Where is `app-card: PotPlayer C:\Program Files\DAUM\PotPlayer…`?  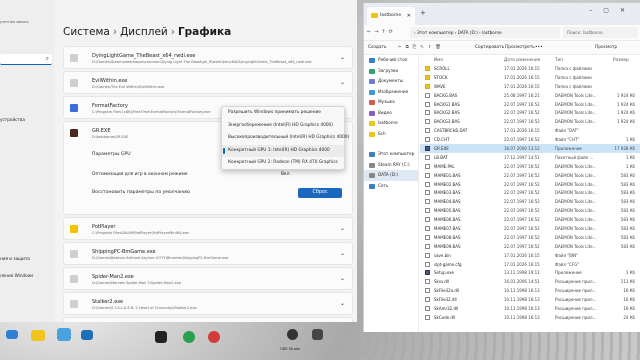
app-card: PotPlayer C:\Program Files\DAUM\PotPlayer… is located at coordinates (208, 228).